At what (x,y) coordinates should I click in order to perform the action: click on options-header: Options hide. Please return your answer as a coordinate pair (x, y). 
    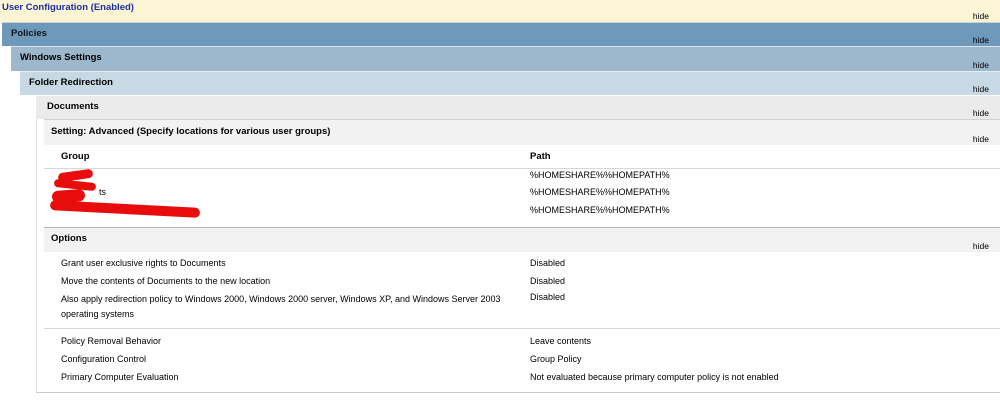
    Looking at the image, I should click on (522, 239).